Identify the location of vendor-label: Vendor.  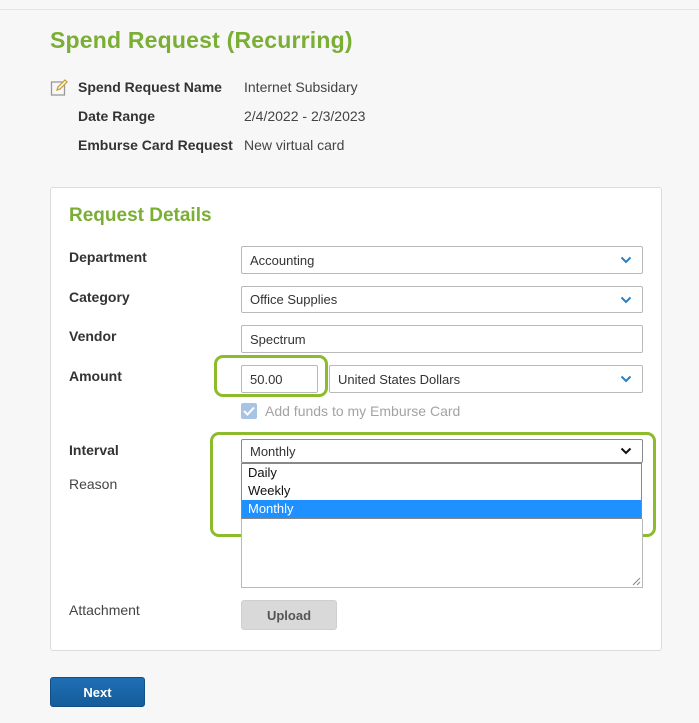
(93, 336).